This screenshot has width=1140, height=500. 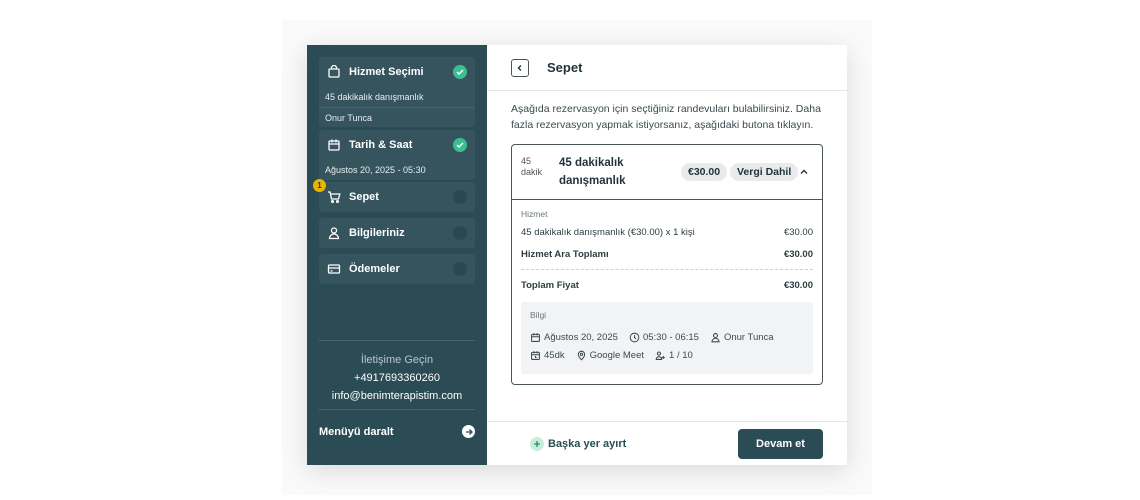 I want to click on clock-icon, so click(x=634, y=337).